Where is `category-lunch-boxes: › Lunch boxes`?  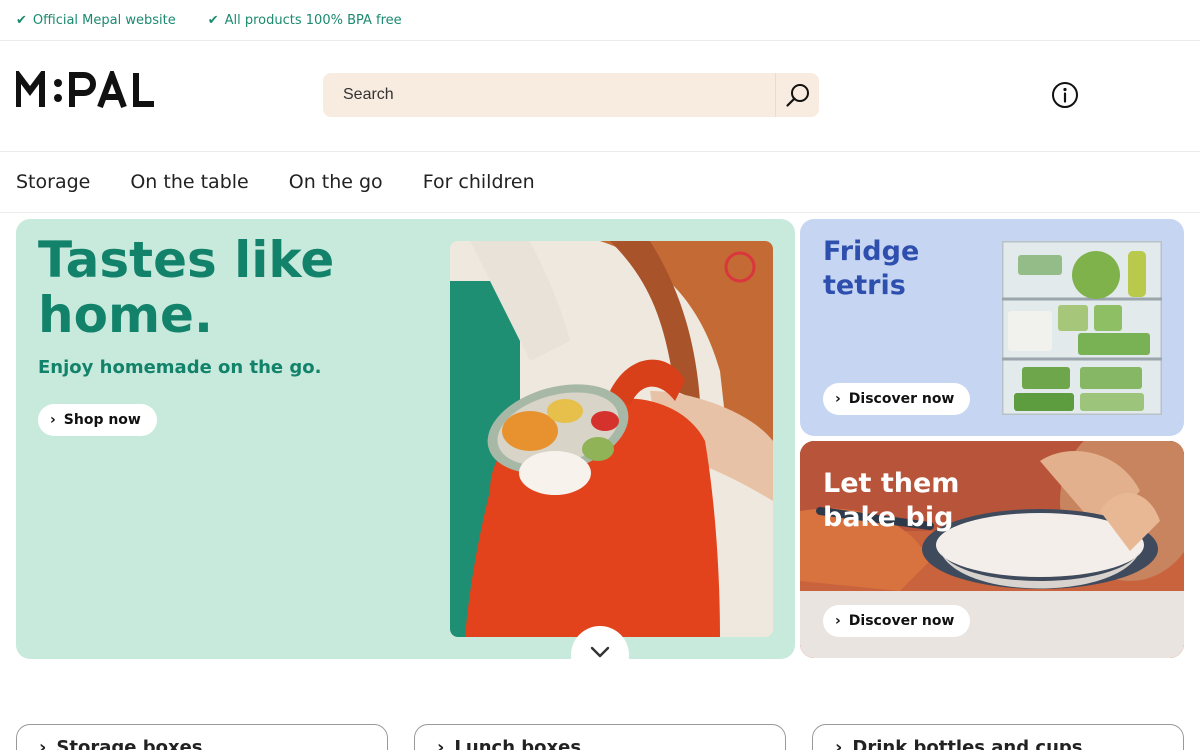 category-lunch-boxes: › Lunch boxes is located at coordinates (600, 737).